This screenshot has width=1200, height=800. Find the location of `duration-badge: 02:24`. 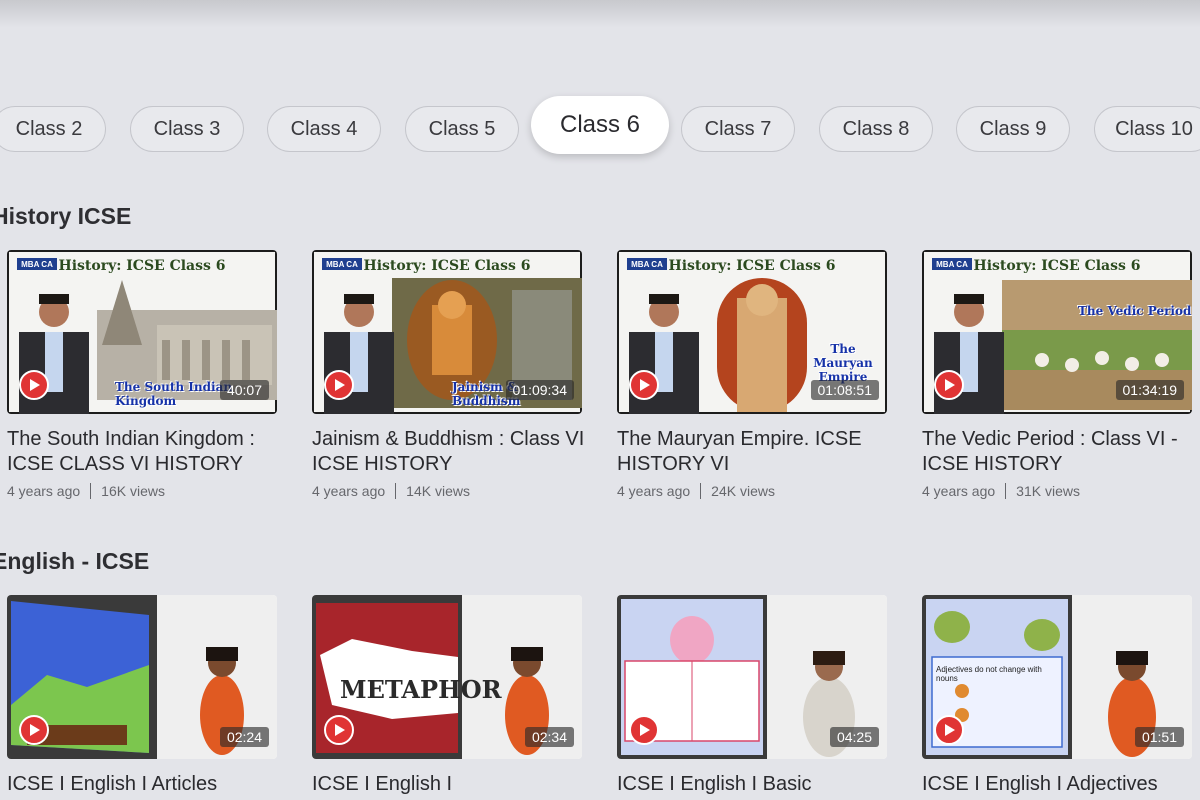

duration-badge: 02:24 is located at coordinates (244, 737).